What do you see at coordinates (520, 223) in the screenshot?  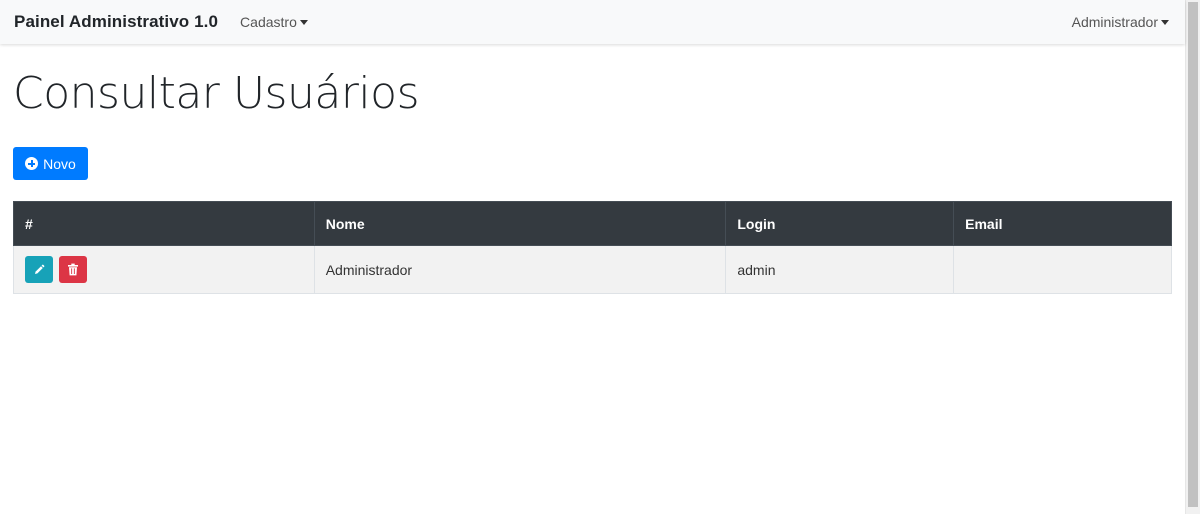 I see `header-nome: Nome` at bounding box center [520, 223].